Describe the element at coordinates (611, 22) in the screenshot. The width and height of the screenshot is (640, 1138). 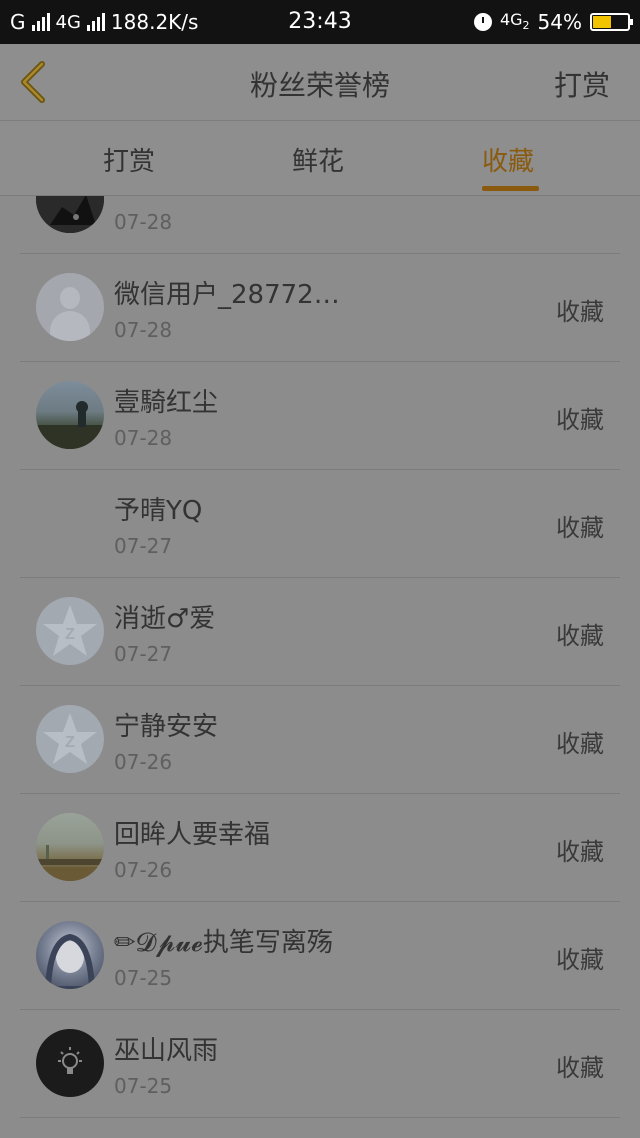
I see `battery-icon` at that location.